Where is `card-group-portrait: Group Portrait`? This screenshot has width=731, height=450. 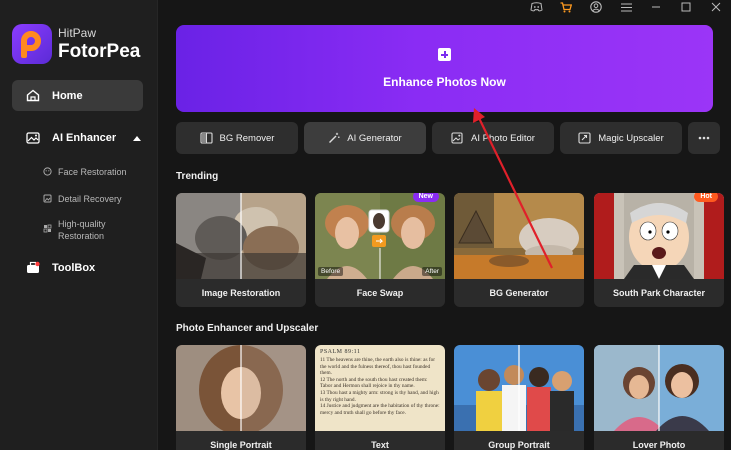
card-group-portrait: Group Portrait is located at coordinates (519, 397).